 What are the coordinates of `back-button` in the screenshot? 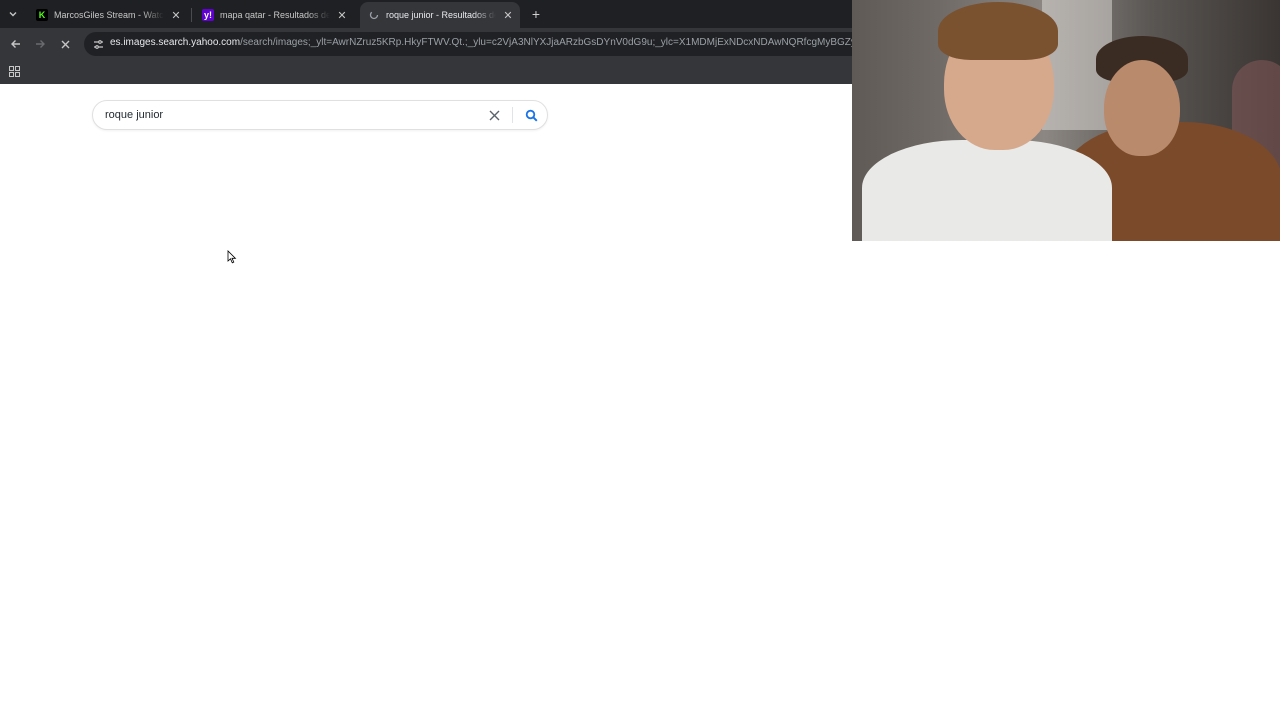 It's located at (16, 44).